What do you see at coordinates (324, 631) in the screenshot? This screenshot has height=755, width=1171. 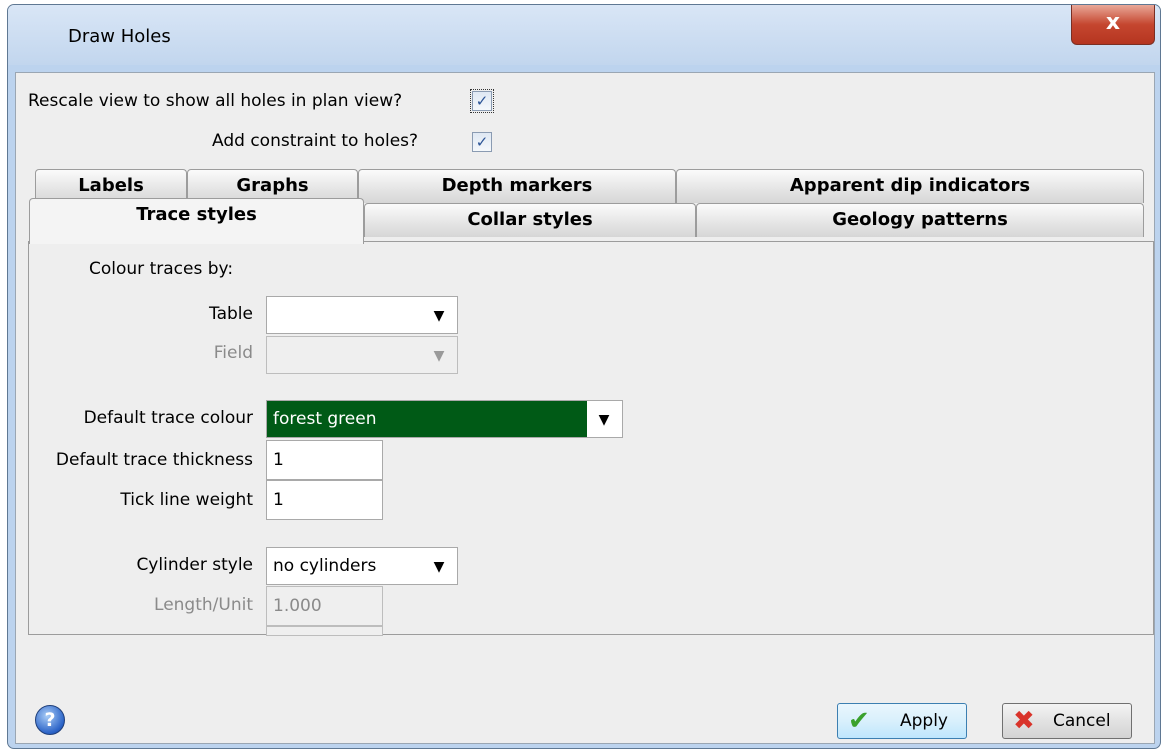 I see `extra-input` at bounding box center [324, 631].